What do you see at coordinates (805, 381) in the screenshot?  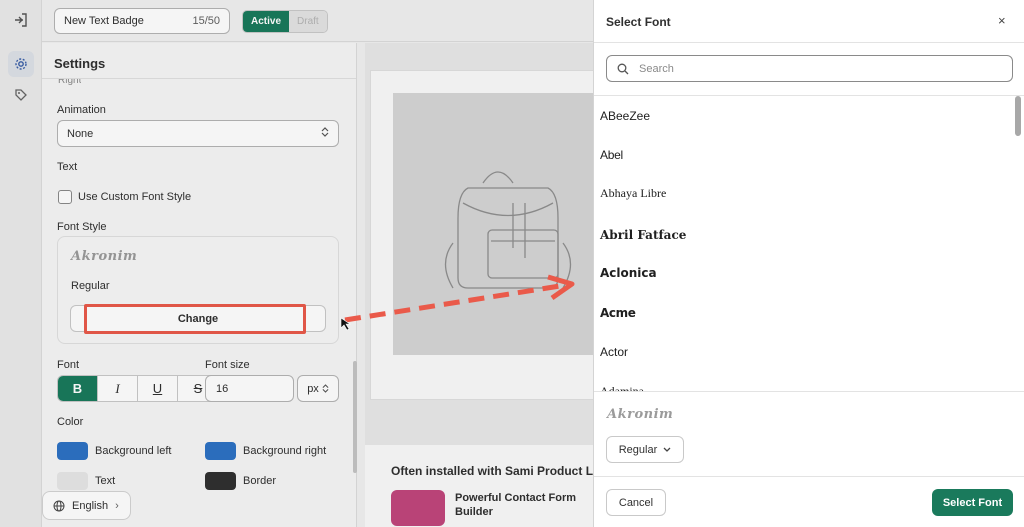 I see `font-option-adamina: Adamina` at bounding box center [805, 381].